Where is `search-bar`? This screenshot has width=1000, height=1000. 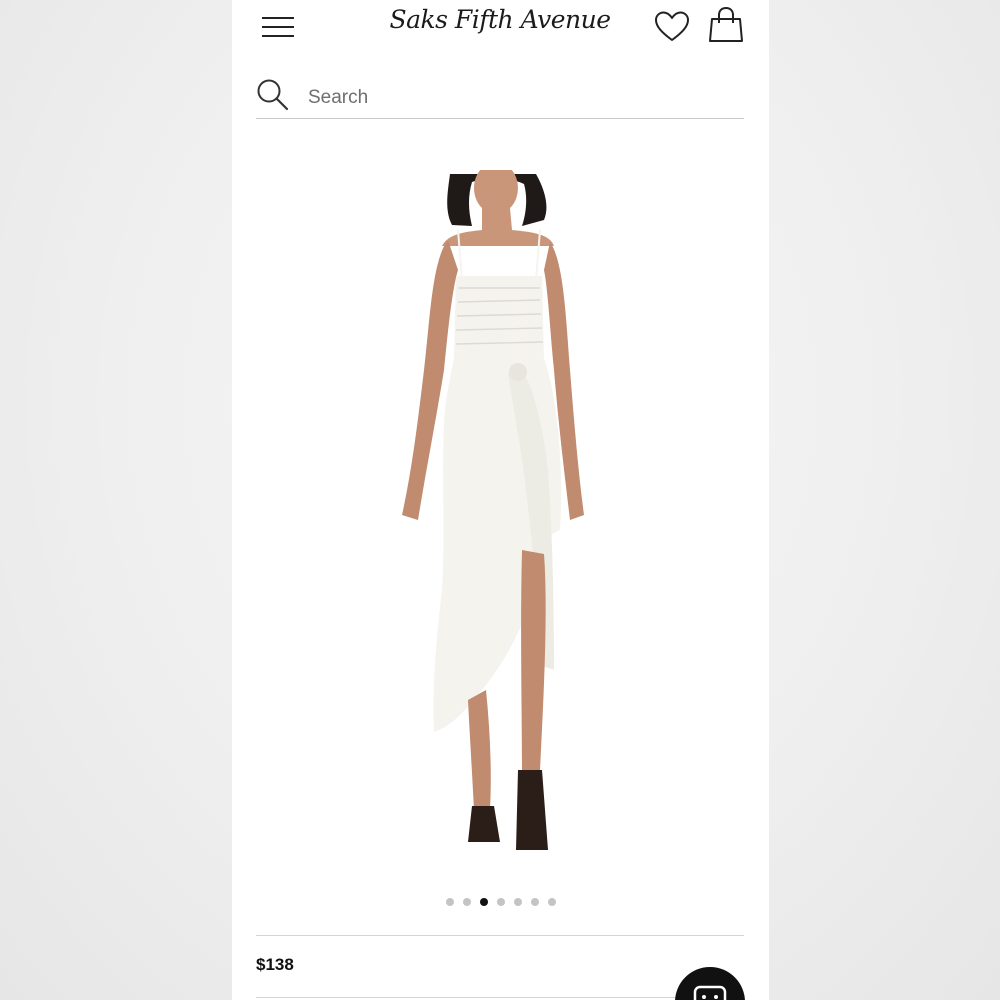 search-bar is located at coordinates (500, 96).